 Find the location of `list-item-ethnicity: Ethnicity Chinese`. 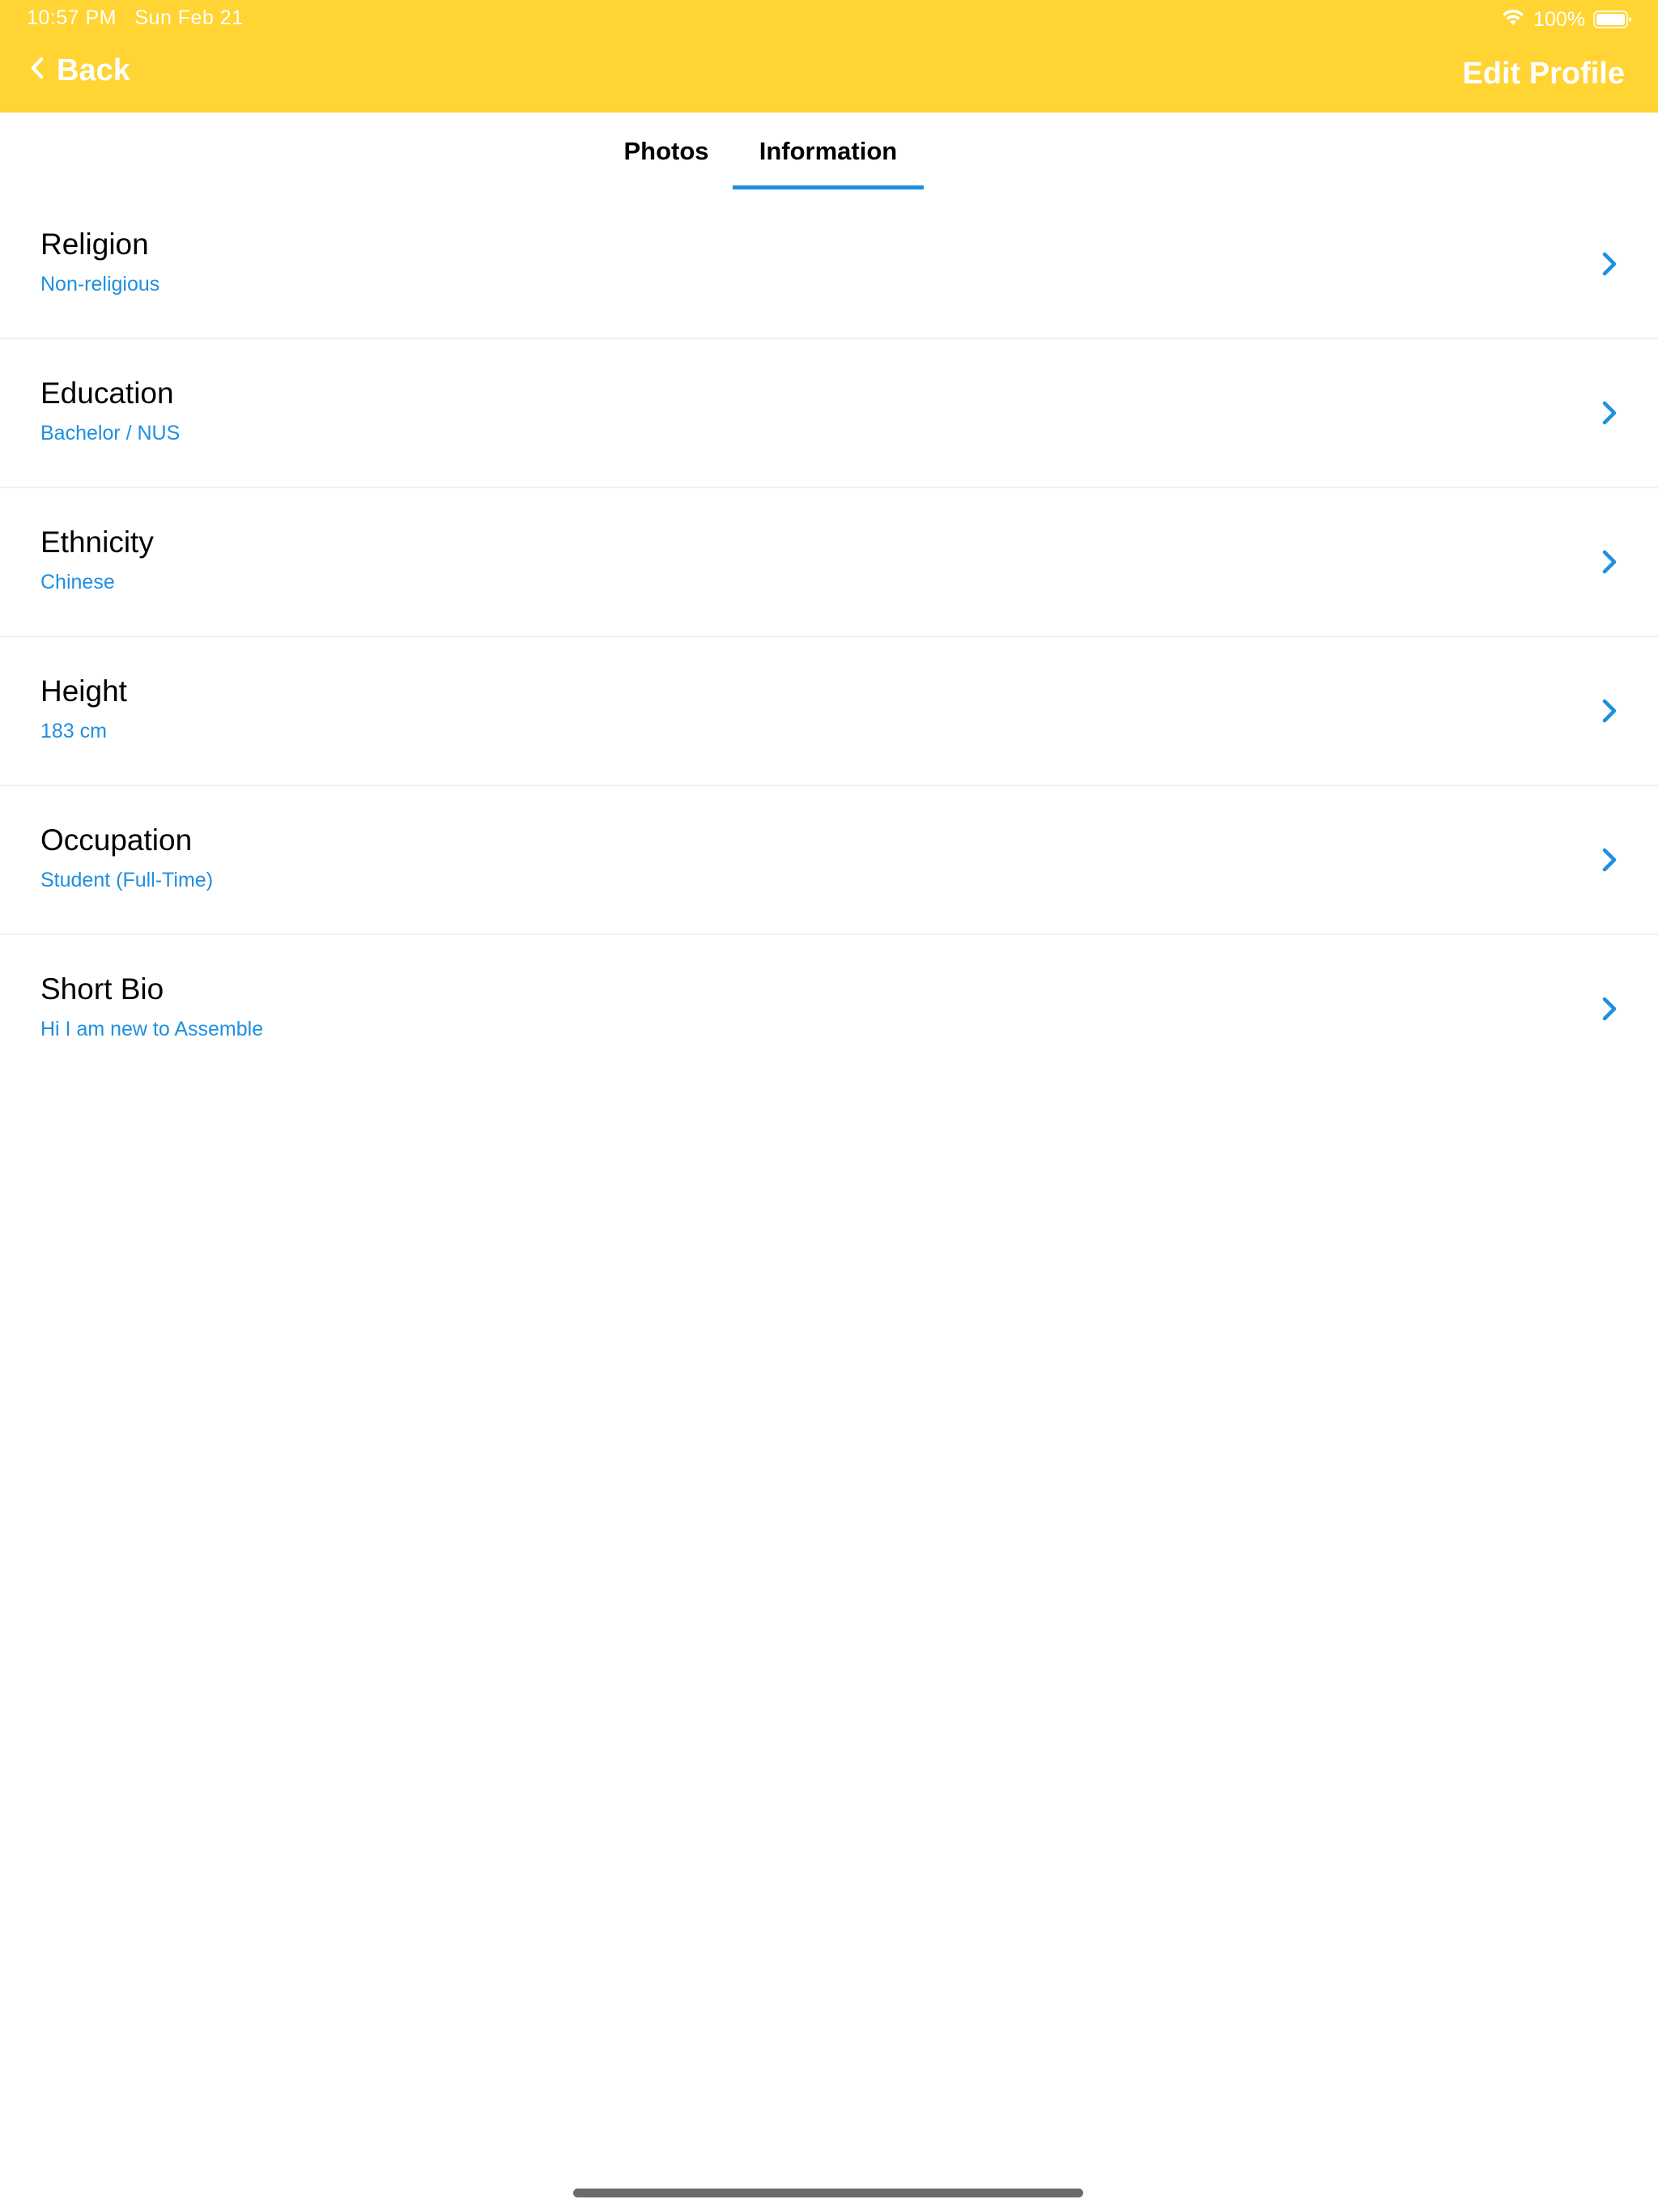

list-item-ethnicity: Ethnicity Chinese is located at coordinates (829, 563).